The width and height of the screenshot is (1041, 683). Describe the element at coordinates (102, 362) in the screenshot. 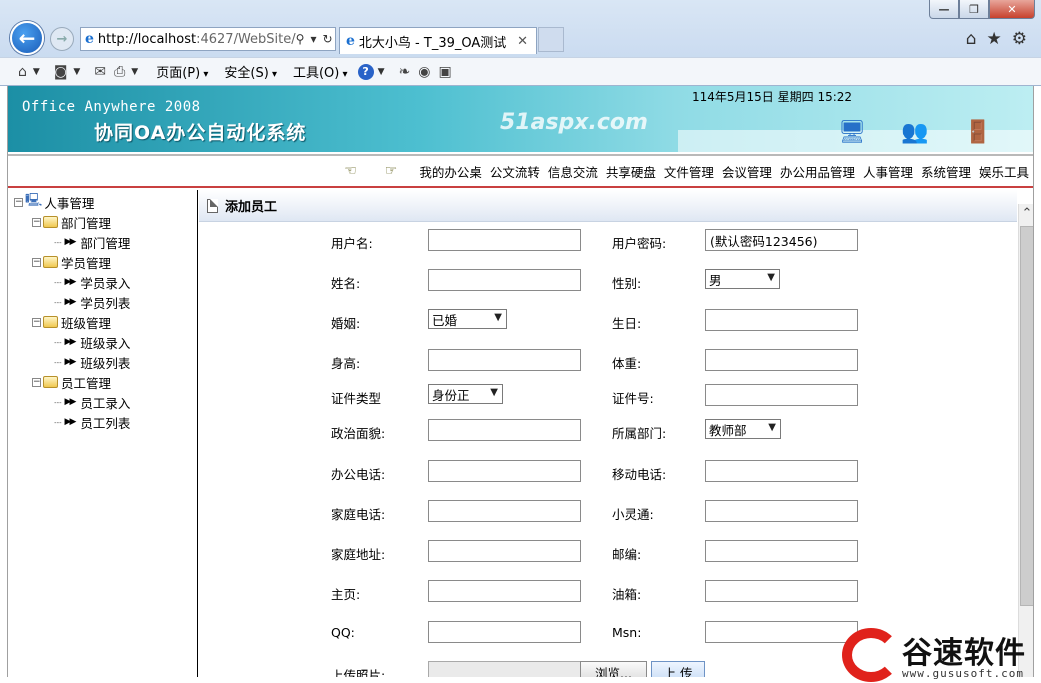

I see `tree-item-class-list: ┄ ▶▶ 班级列表` at that location.